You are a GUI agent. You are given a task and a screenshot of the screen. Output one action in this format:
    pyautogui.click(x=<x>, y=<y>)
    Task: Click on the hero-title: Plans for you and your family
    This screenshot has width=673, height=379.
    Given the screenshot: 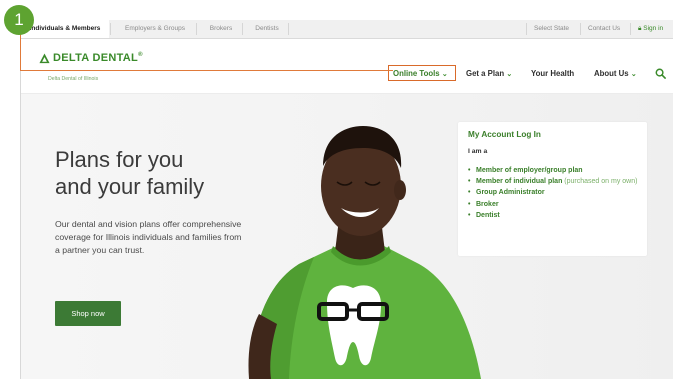 What is the action you would take?
    pyautogui.click(x=129, y=173)
    